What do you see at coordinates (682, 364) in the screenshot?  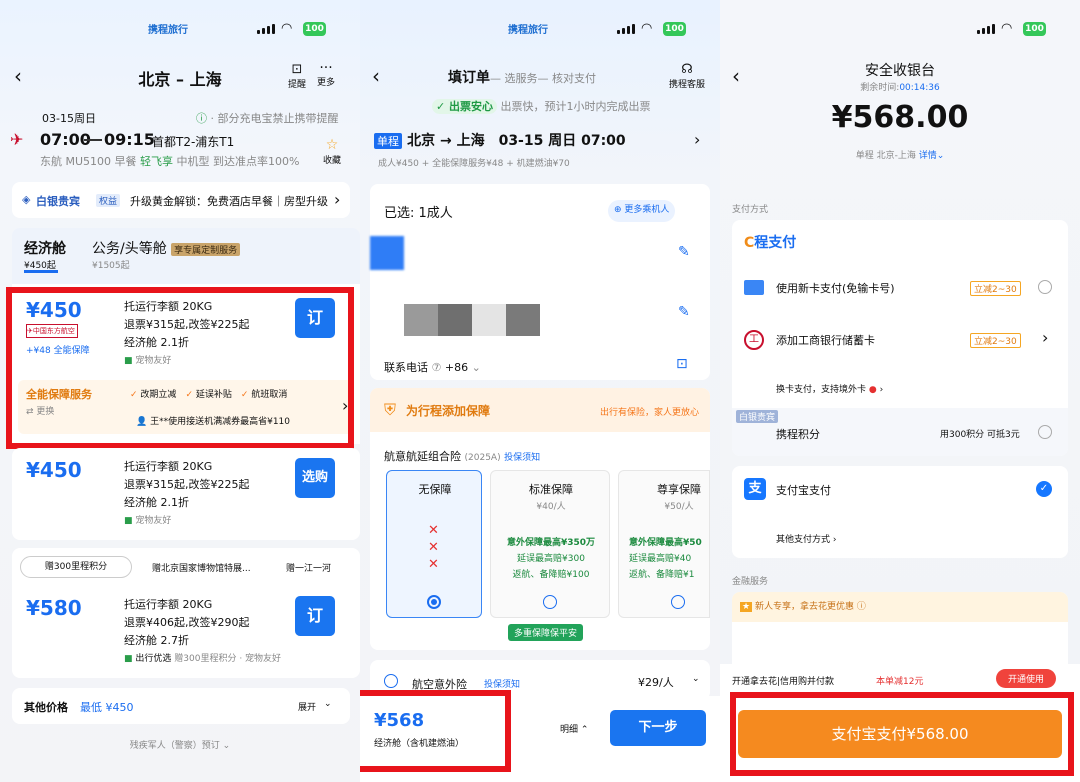 I see `contacts-icon: ⊡` at bounding box center [682, 364].